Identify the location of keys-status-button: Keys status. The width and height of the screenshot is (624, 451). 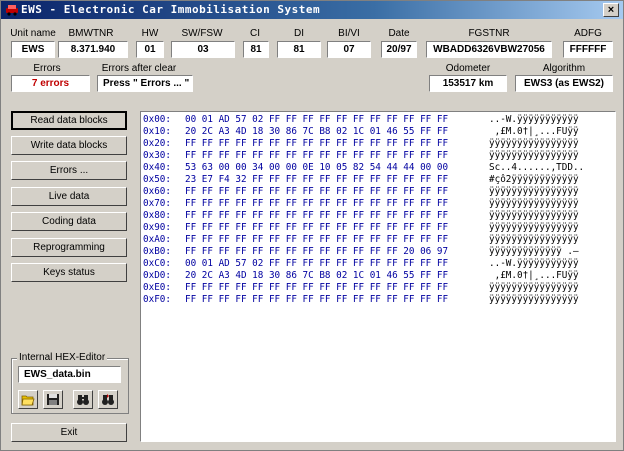
(69, 272).